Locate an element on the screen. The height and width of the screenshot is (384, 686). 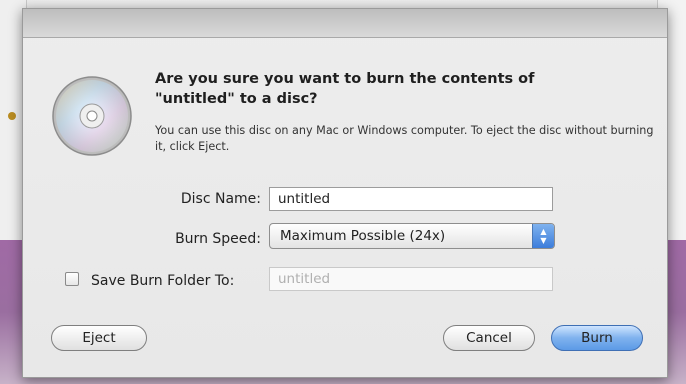
save-burn-folder-label: Save Burn Folder To: is located at coordinates (163, 281).